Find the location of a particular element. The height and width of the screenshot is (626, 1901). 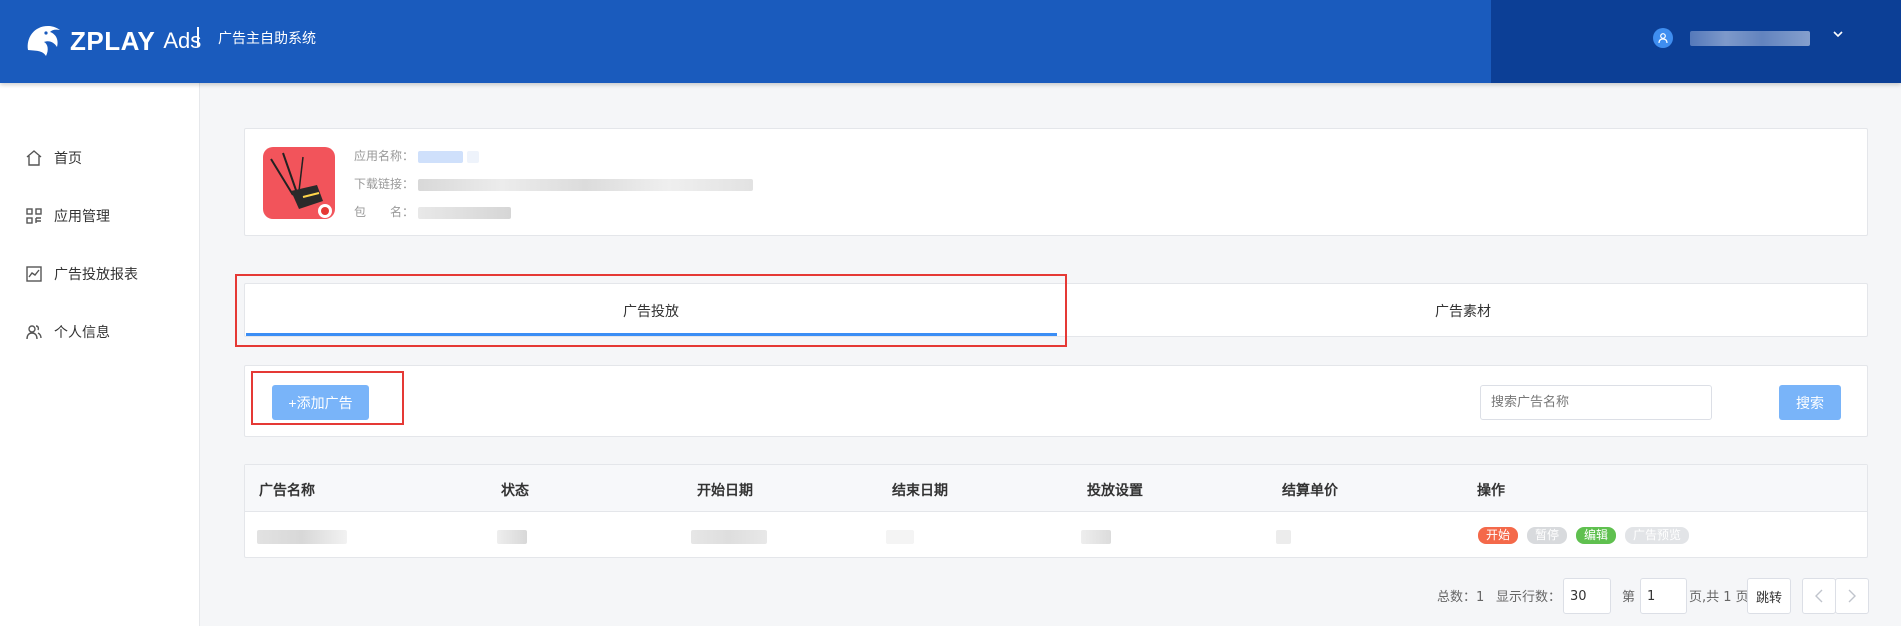

sidebar-item-profile: 个人信息 is located at coordinates (67, 332).